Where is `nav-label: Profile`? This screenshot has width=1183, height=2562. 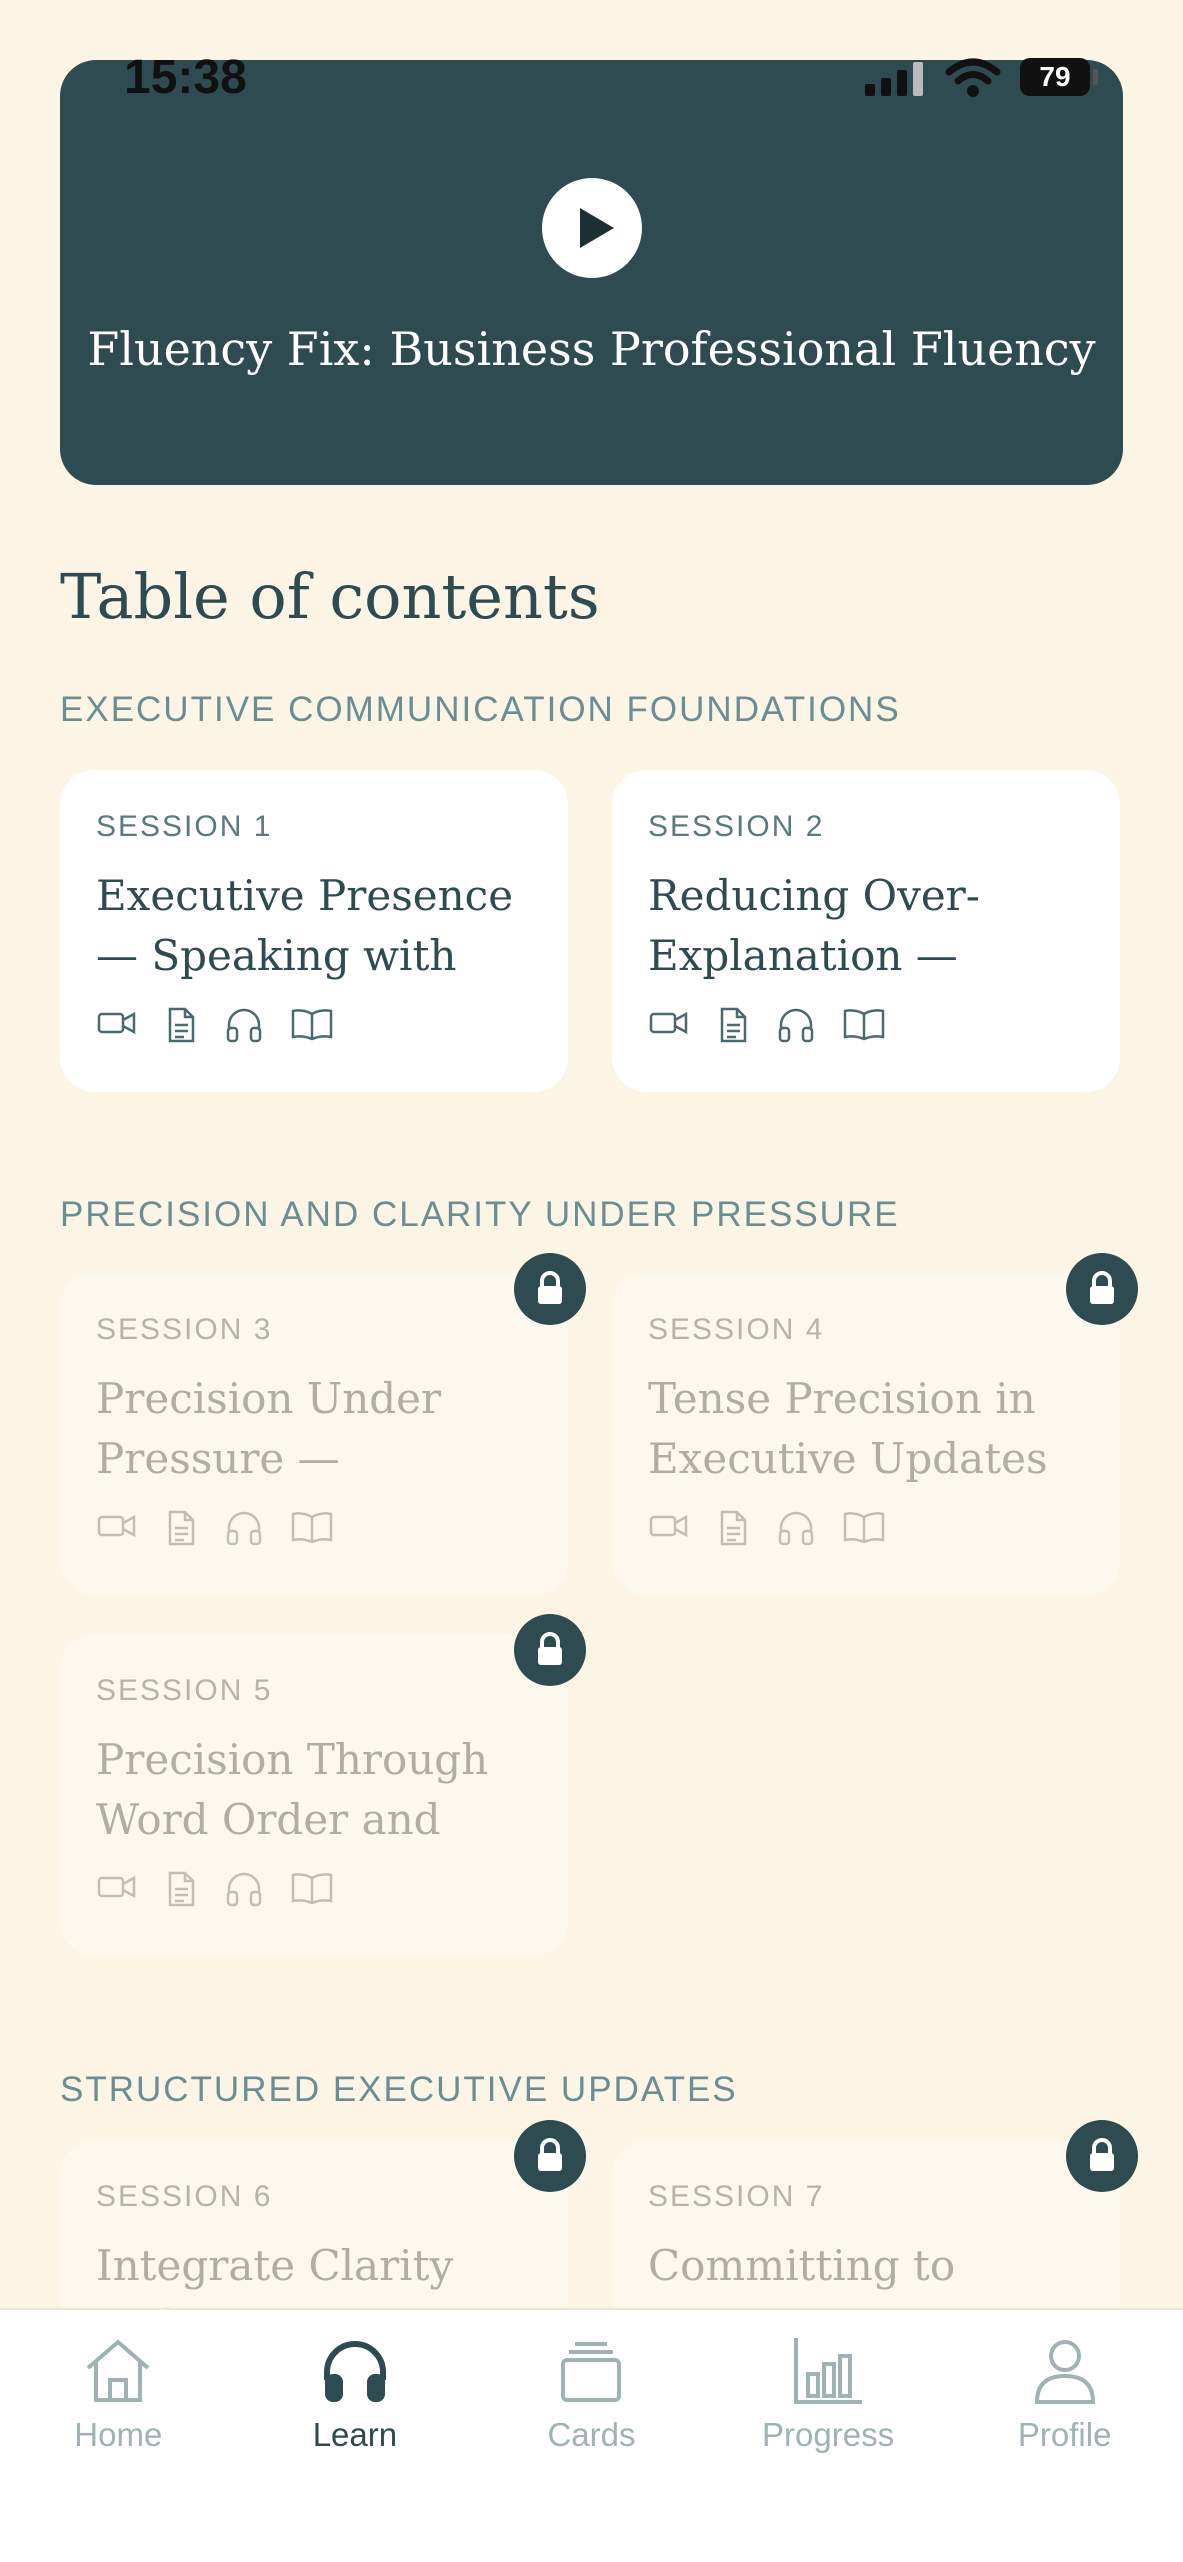
nav-label: Profile is located at coordinates (1064, 2434).